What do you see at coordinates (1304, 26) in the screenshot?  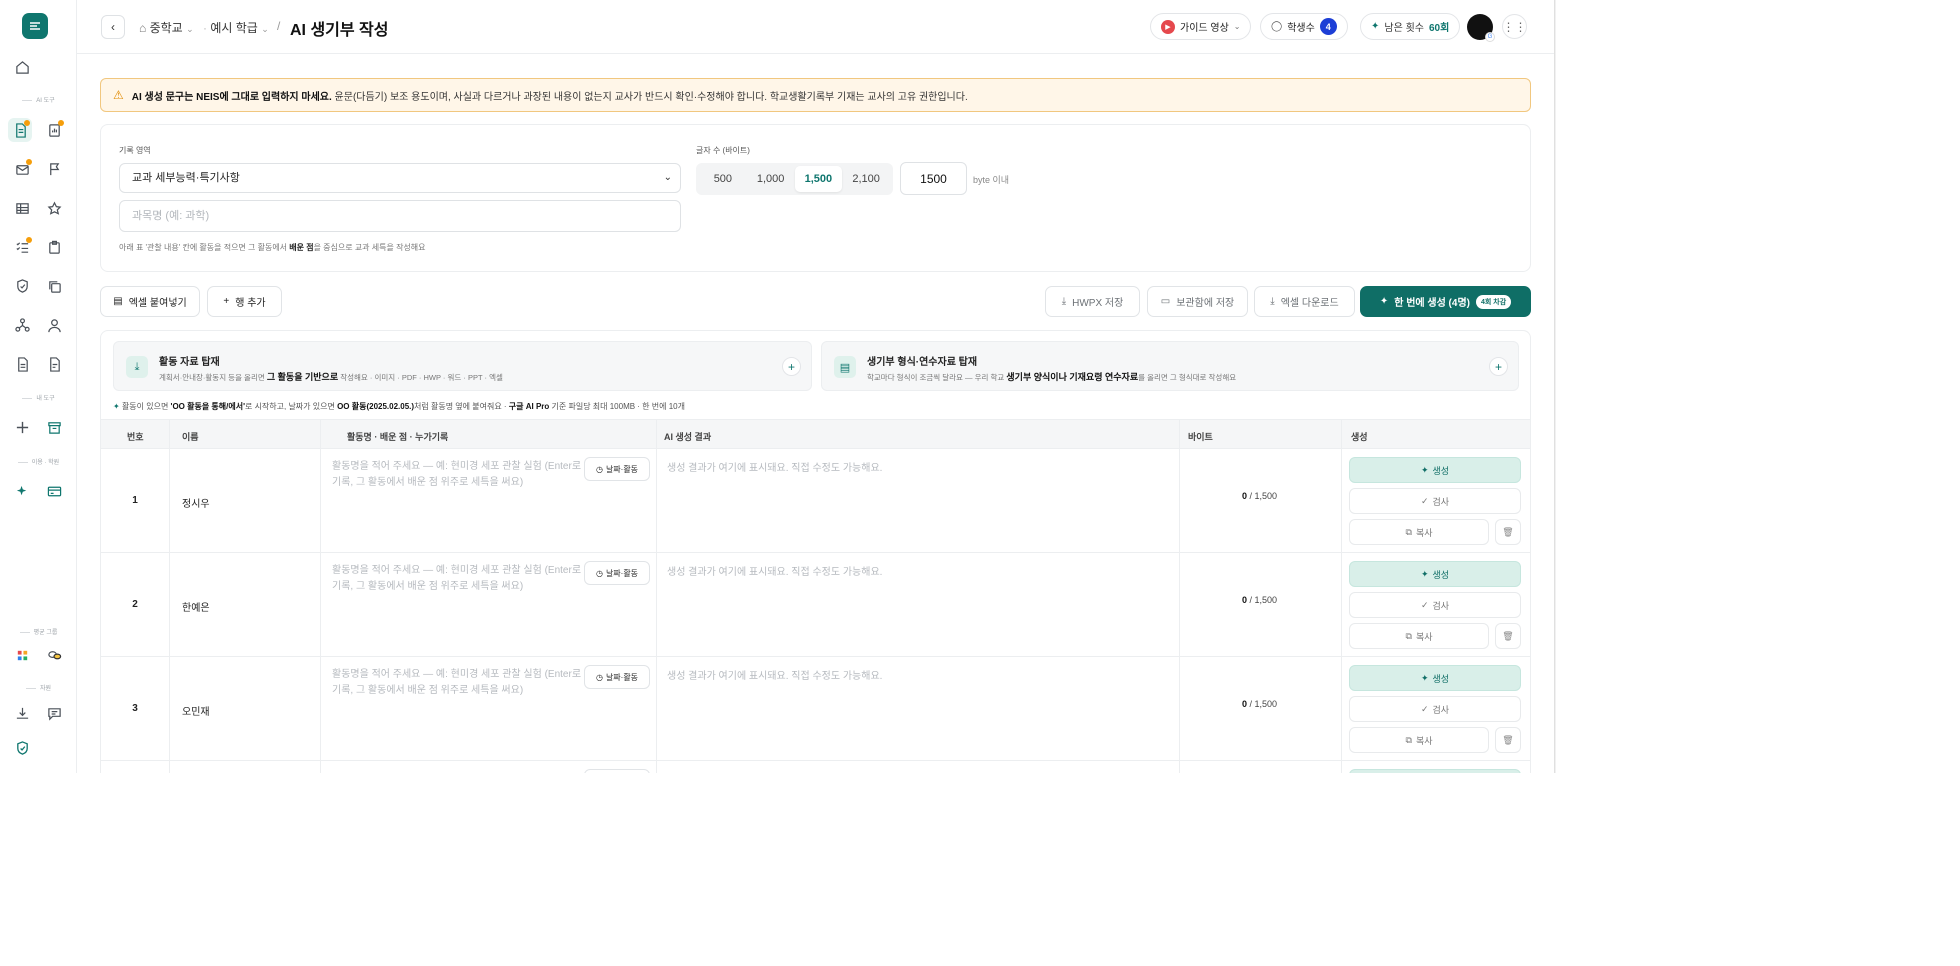 I see `students-button: ◯ 학생수 4` at bounding box center [1304, 26].